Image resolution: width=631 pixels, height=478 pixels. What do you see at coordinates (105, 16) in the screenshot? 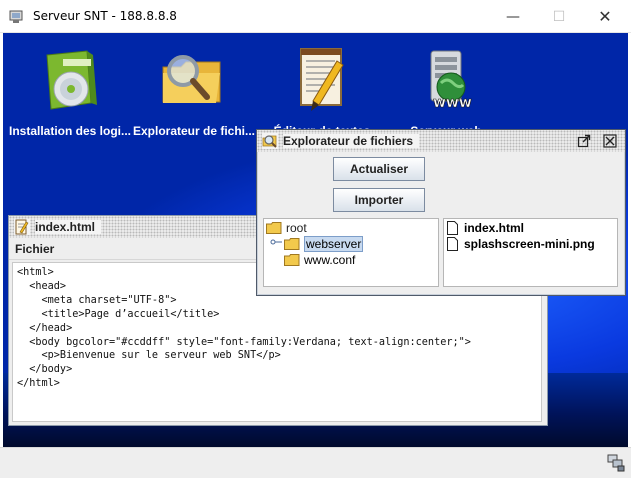
I see `window-title: Serveur SNT - 188.8.8.8` at bounding box center [105, 16].